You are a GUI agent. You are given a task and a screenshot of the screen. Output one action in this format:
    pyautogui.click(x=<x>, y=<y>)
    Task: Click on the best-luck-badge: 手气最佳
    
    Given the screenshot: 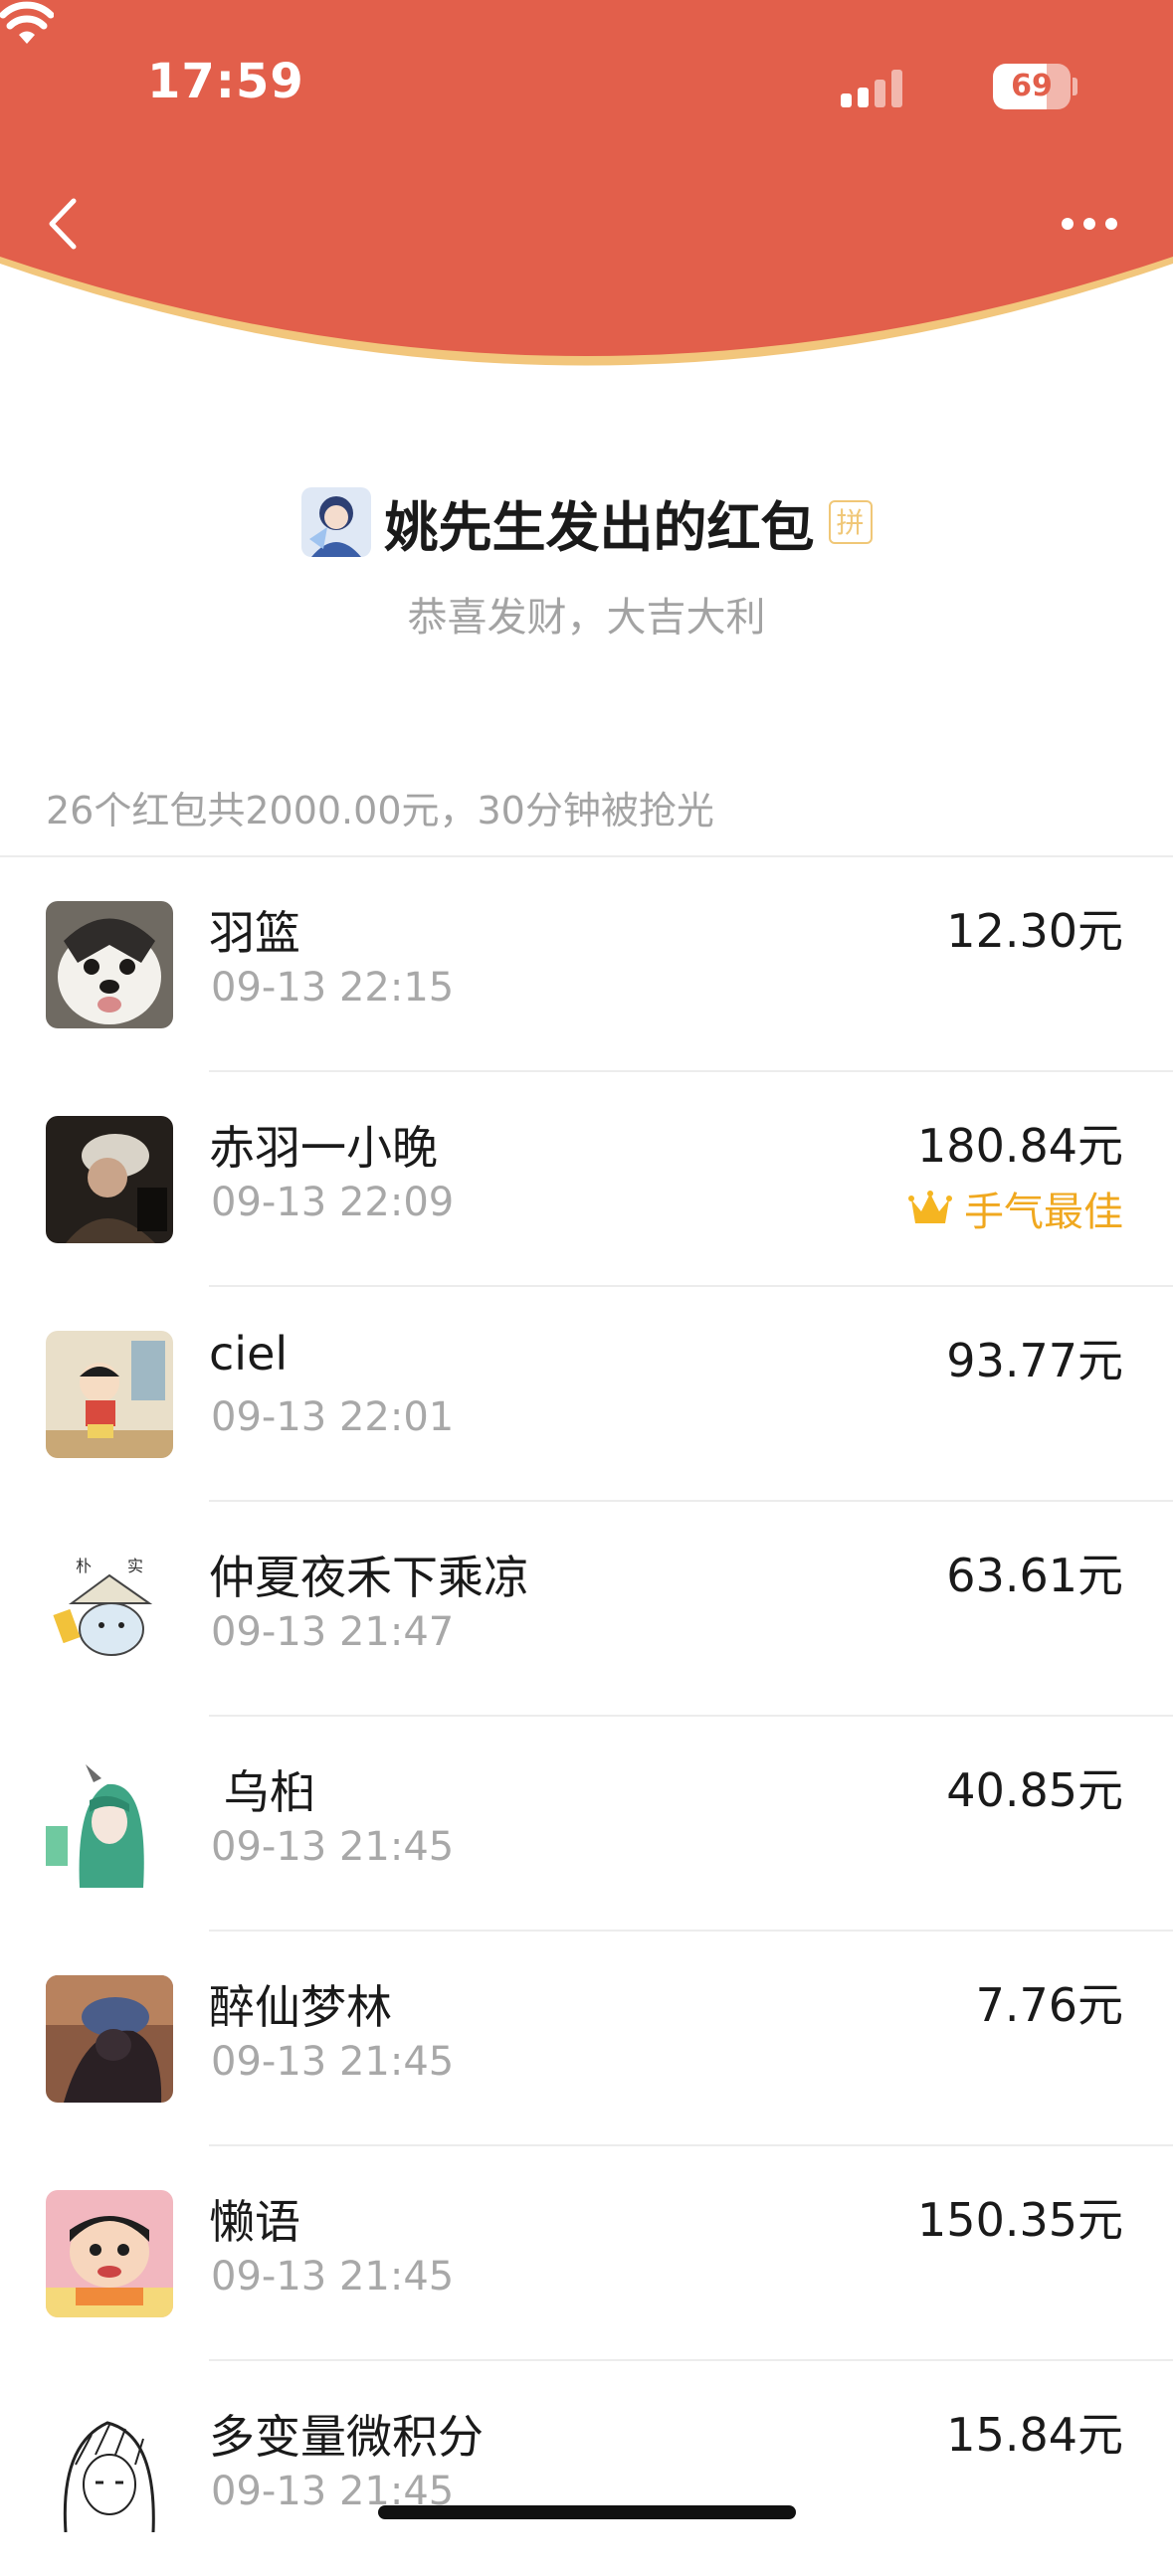 What is the action you would take?
    pyautogui.click(x=1015, y=1208)
    